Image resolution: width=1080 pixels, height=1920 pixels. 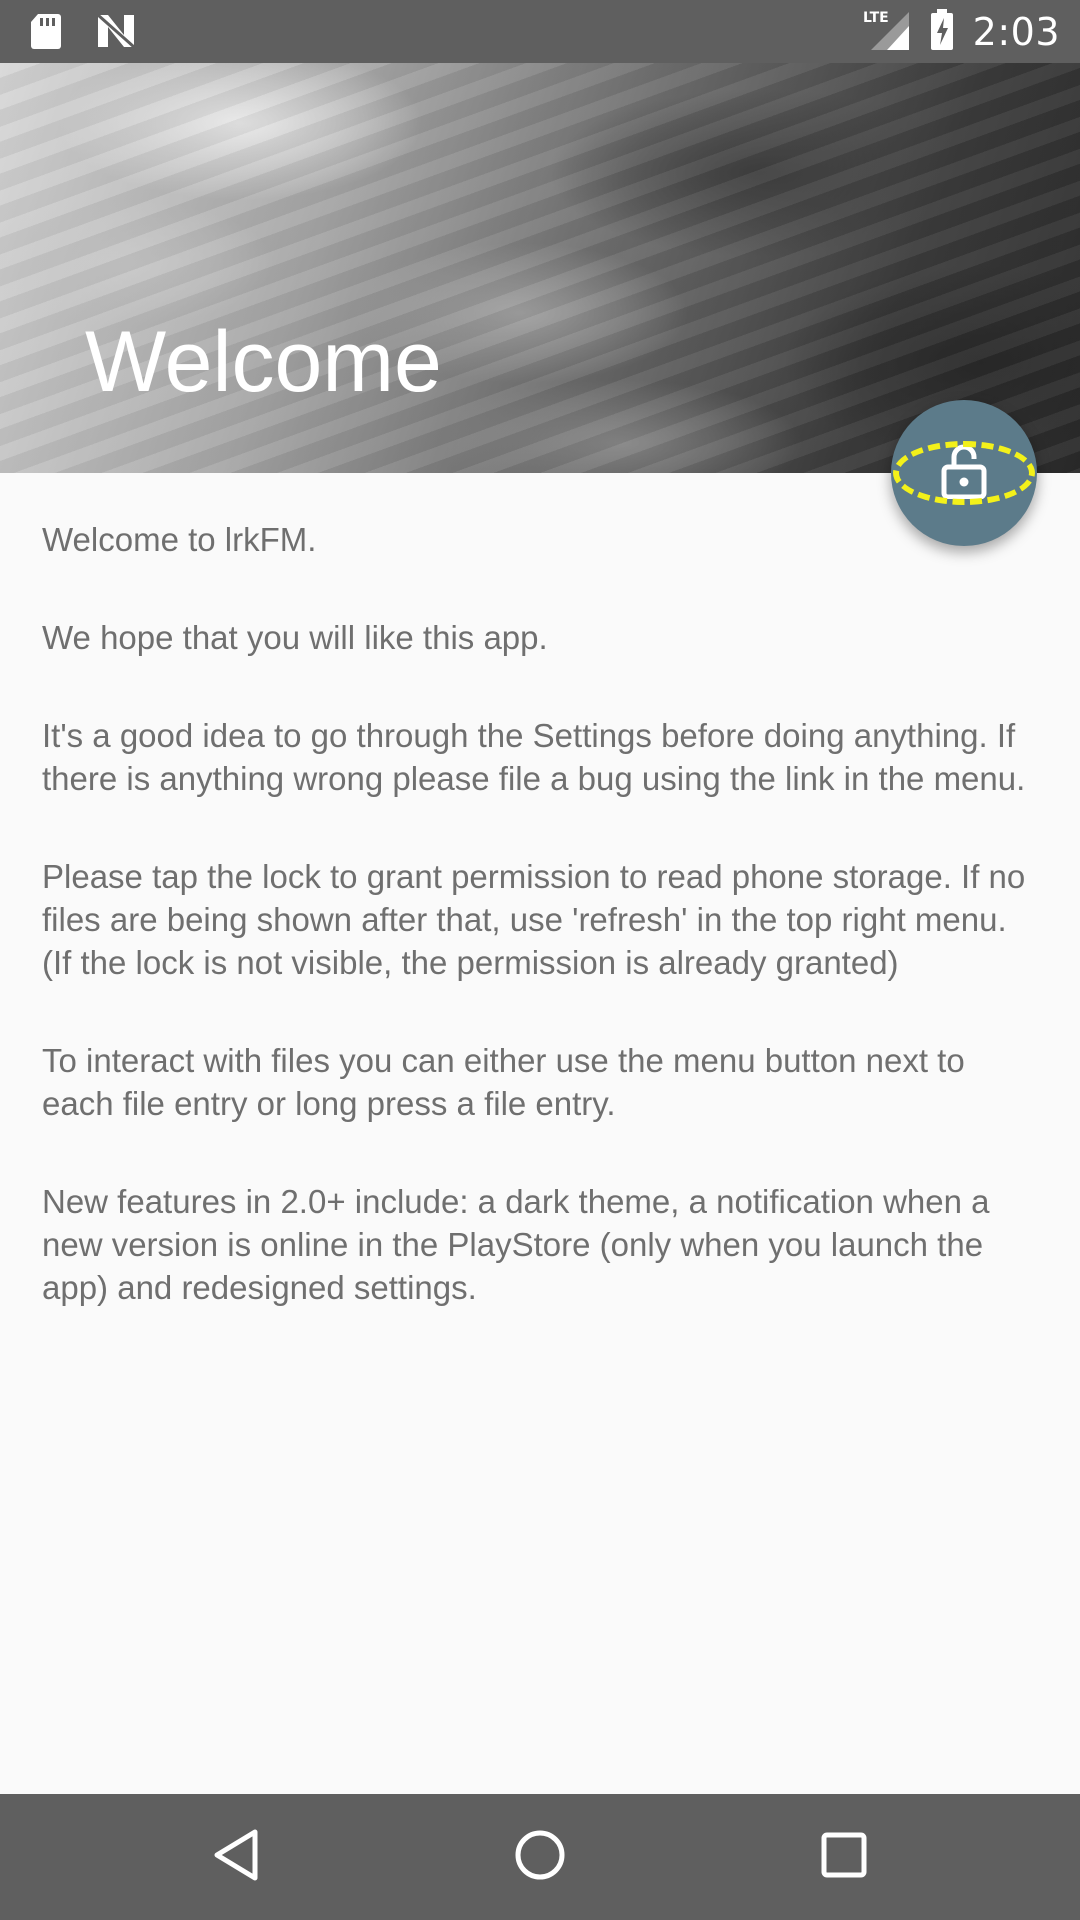 I want to click on recents-button, so click(x=844, y=1857).